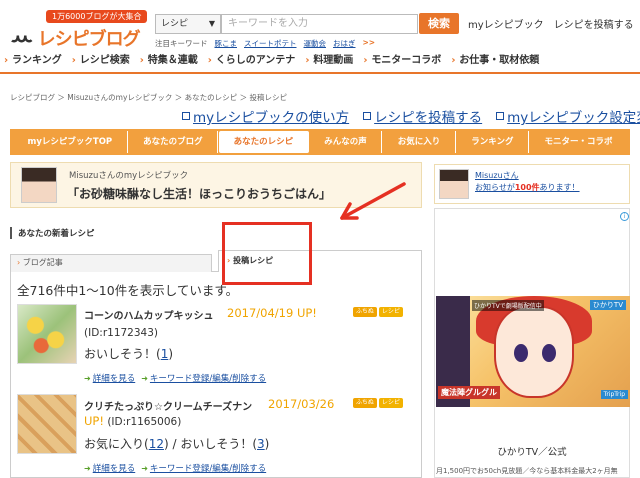 This screenshot has height=478, width=640. What do you see at coordinates (34, 61) in the screenshot?
I see `gnav-item-ranking: ランキング` at bounding box center [34, 61].